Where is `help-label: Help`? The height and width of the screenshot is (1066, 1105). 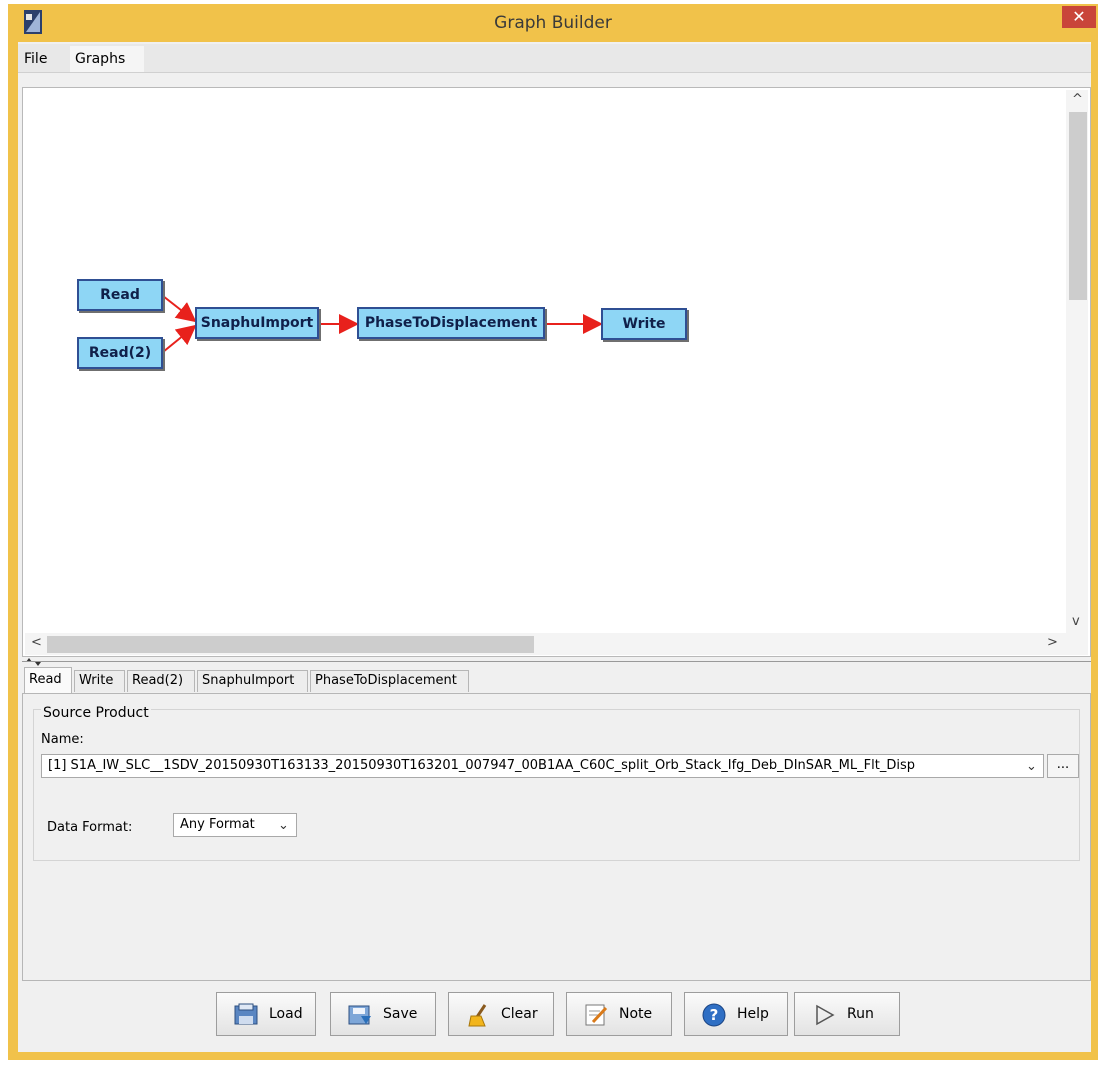 help-label: Help is located at coordinates (753, 1014).